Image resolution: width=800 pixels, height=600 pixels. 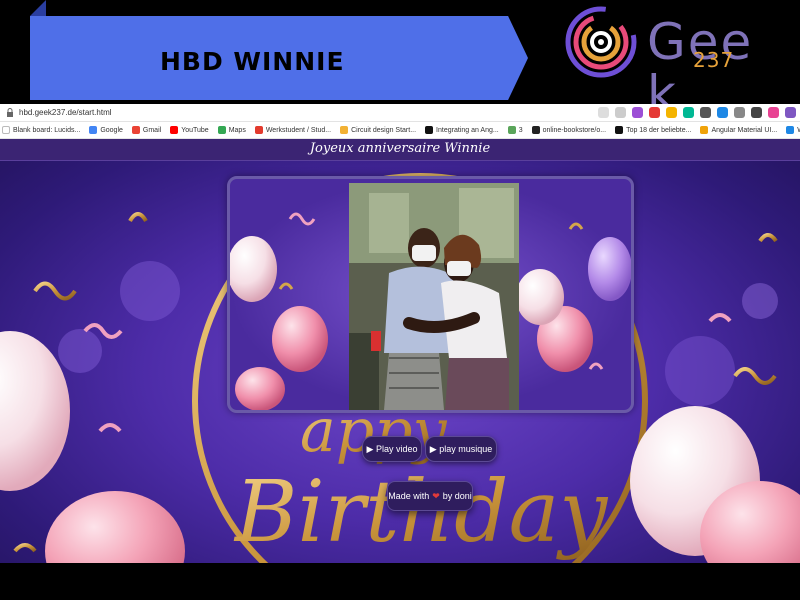 What do you see at coordinates (10, 112) in the screenshot?
I see `lock-icon` at bounding box center [10, 112].